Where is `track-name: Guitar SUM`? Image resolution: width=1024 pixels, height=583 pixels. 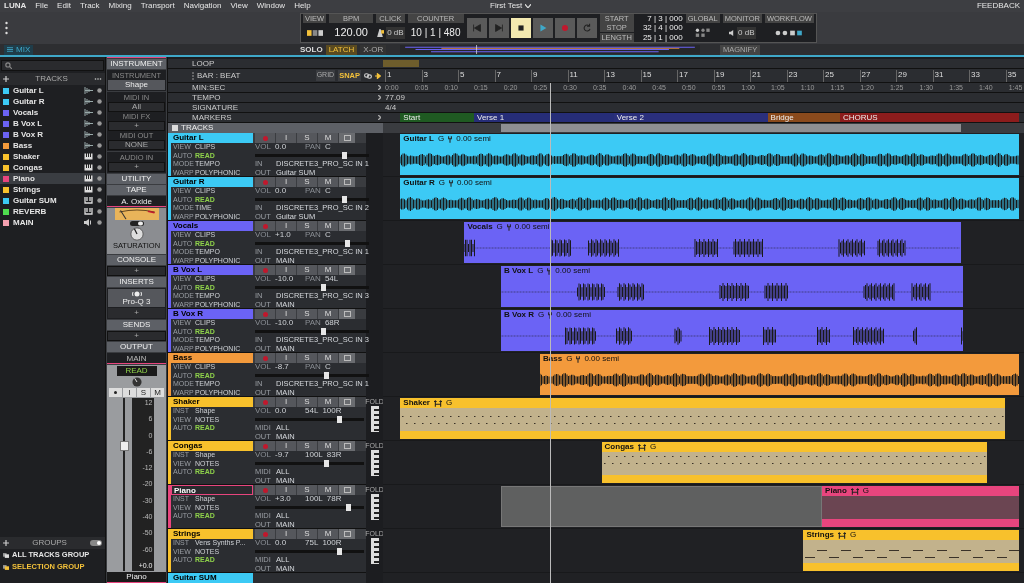 track-name: Guitar SUM is located at coordinates (212, 578).